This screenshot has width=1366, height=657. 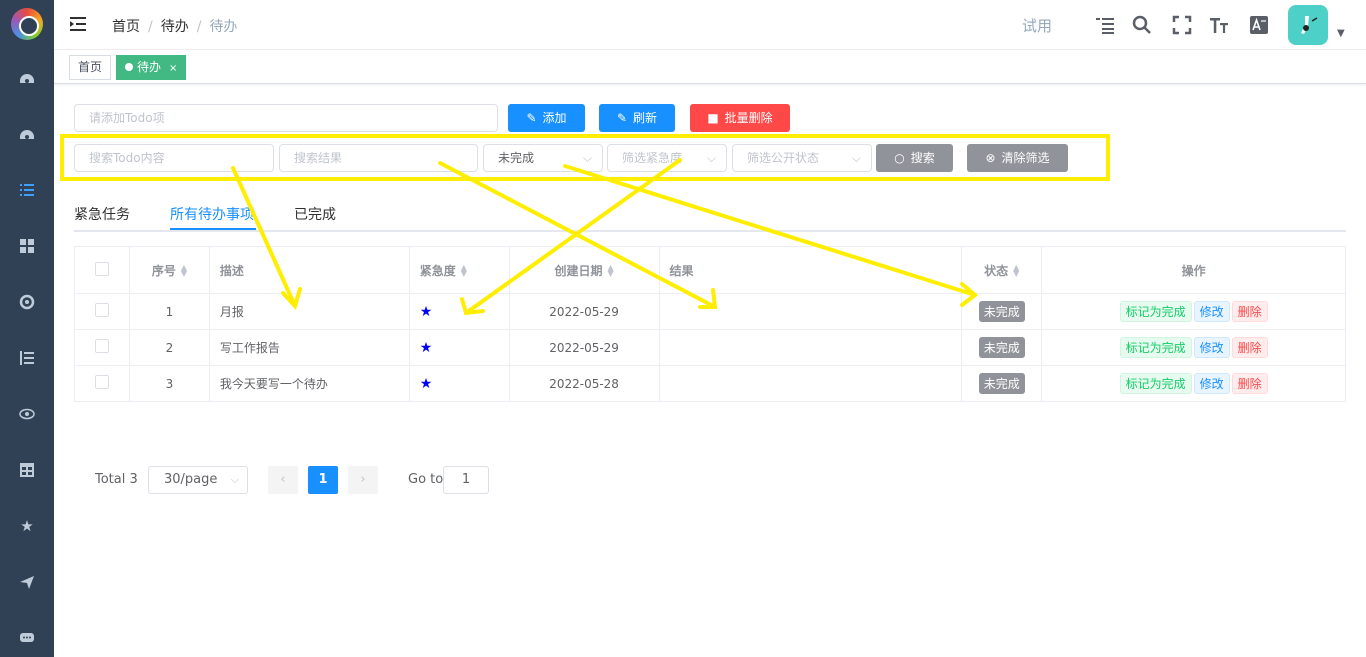 I want to click on close-icon: ×, so click(x=173, y=68).